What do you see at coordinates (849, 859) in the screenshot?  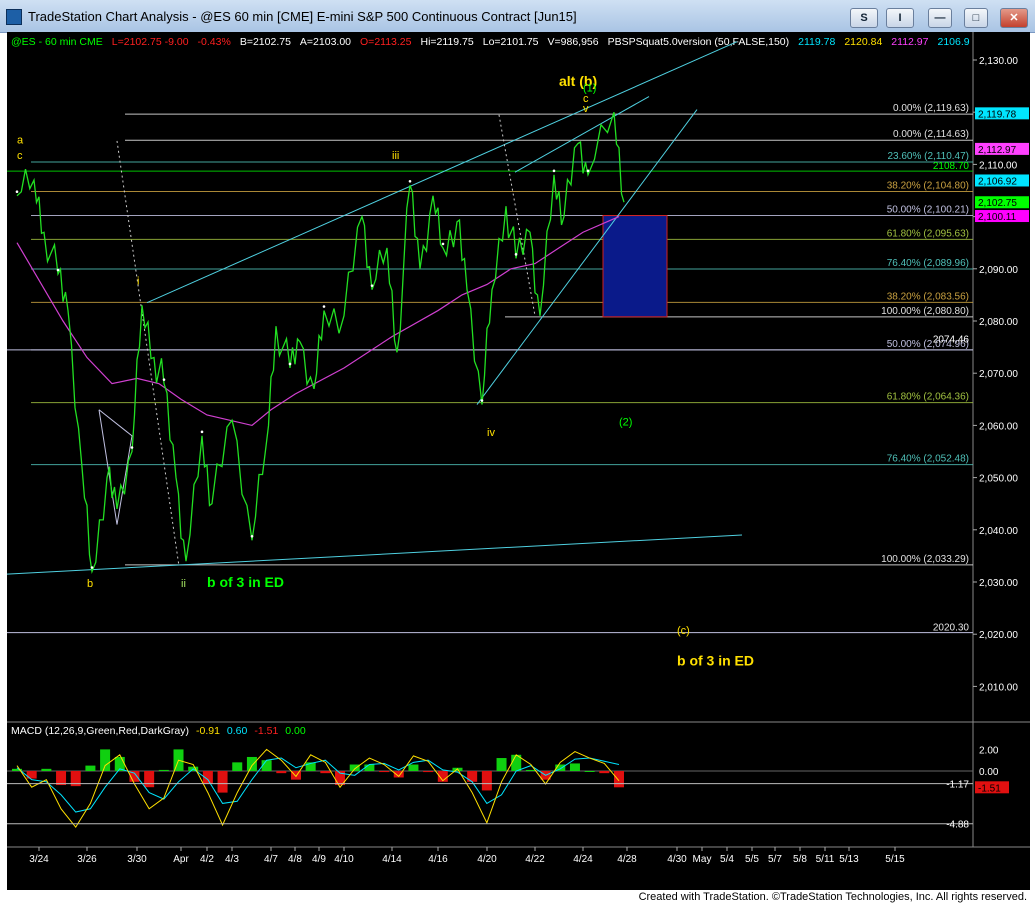 I see `time-tick-label: 5/13` at bounding box center [849, 859].